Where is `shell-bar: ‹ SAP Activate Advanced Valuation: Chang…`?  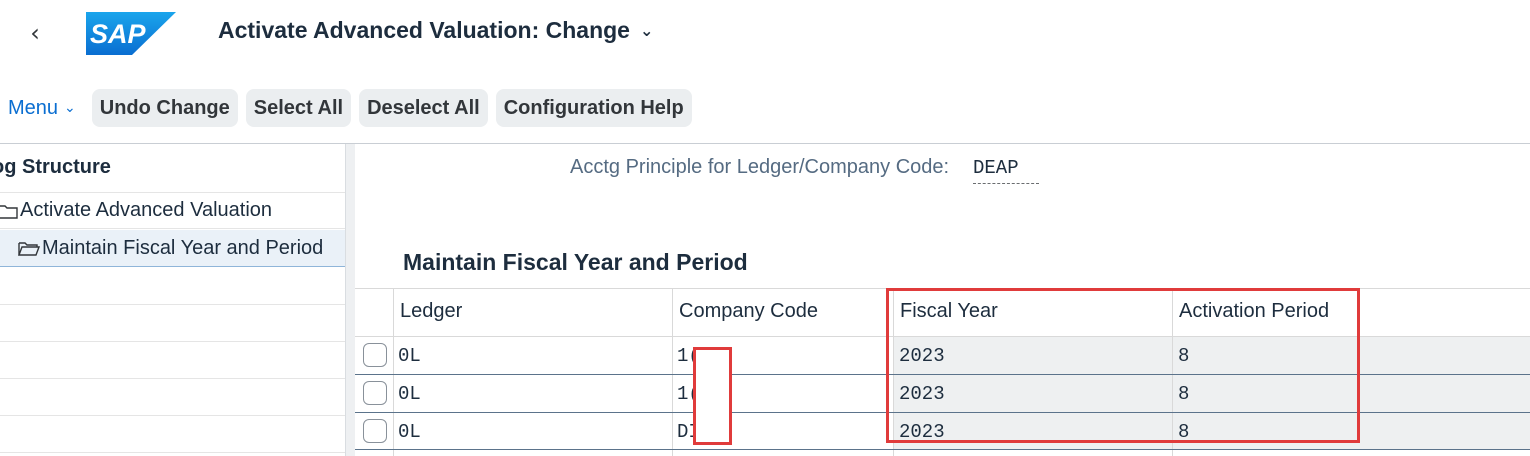 shell-bar: ‹ SAP Activate Advanced Valuation: Chang… is located at coordinates (765, 34).